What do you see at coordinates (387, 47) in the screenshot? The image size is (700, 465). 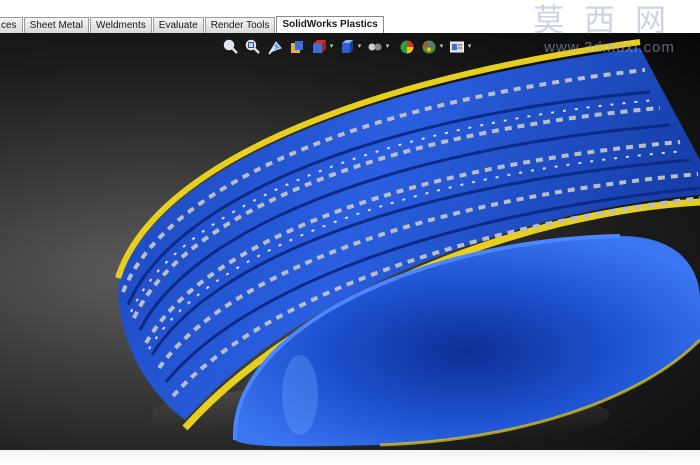 I see `hide-show-items-dropdown: ▾` at bounding box center [387, 47].